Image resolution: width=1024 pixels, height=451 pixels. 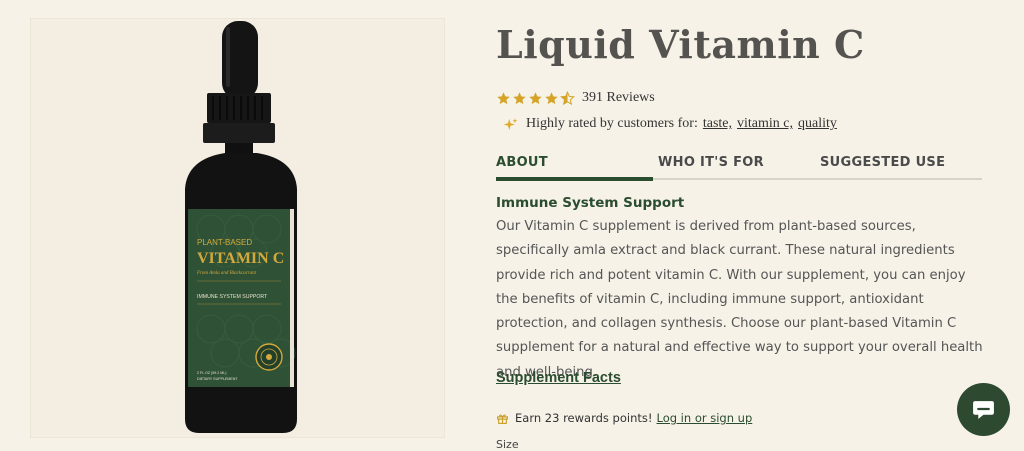 I want to click on chat-icon, so click(x=983, y=410).